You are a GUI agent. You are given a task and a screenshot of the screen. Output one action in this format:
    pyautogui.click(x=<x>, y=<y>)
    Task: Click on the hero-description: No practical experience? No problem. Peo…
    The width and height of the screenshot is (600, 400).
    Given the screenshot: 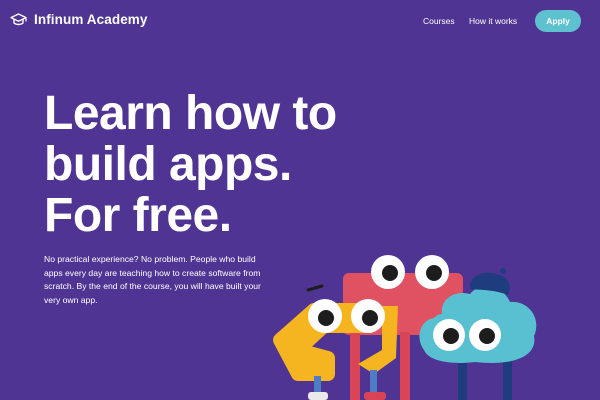 What is the action you would take?
    pyautogui.click(x=152, y=279)
    